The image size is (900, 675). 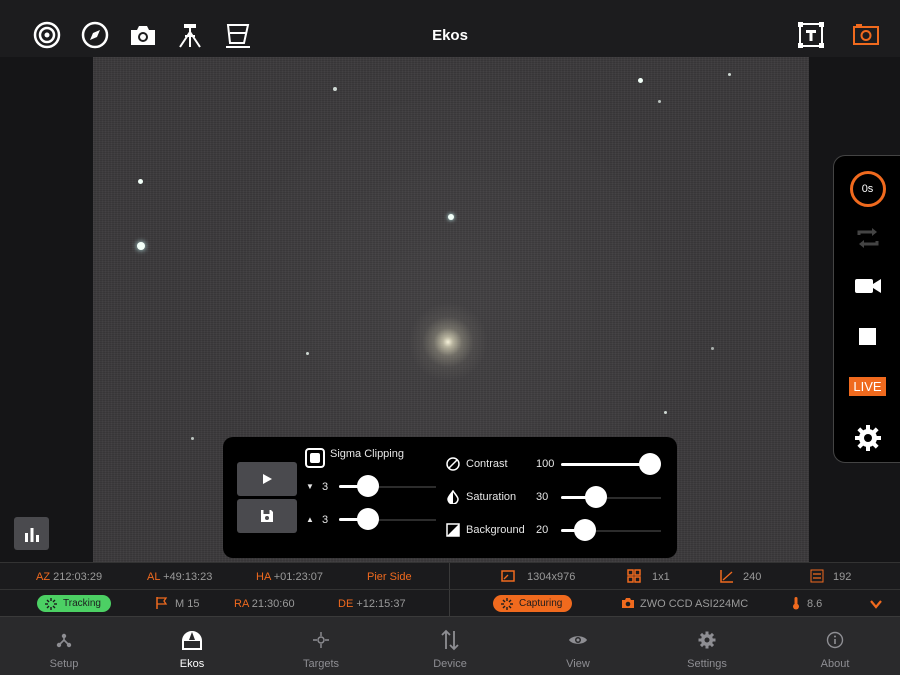 What do you see at coordinates (64, 640) in the screenshot?
I see `setup-icon` at bounding box center [64, 640].